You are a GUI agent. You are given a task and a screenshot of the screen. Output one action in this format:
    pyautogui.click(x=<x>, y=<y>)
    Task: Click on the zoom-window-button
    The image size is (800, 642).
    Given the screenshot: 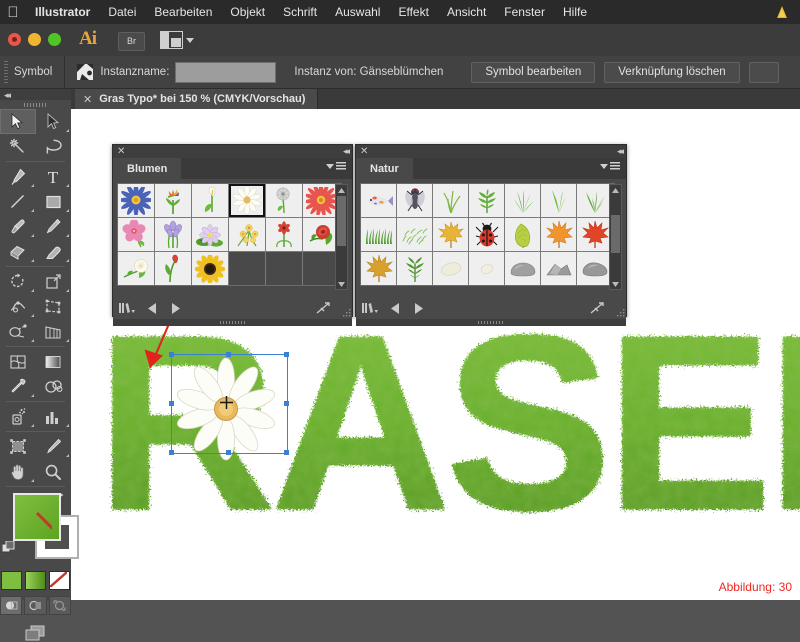 What is the action you would take?
    pyautogui.click(x=54, y=39)
    